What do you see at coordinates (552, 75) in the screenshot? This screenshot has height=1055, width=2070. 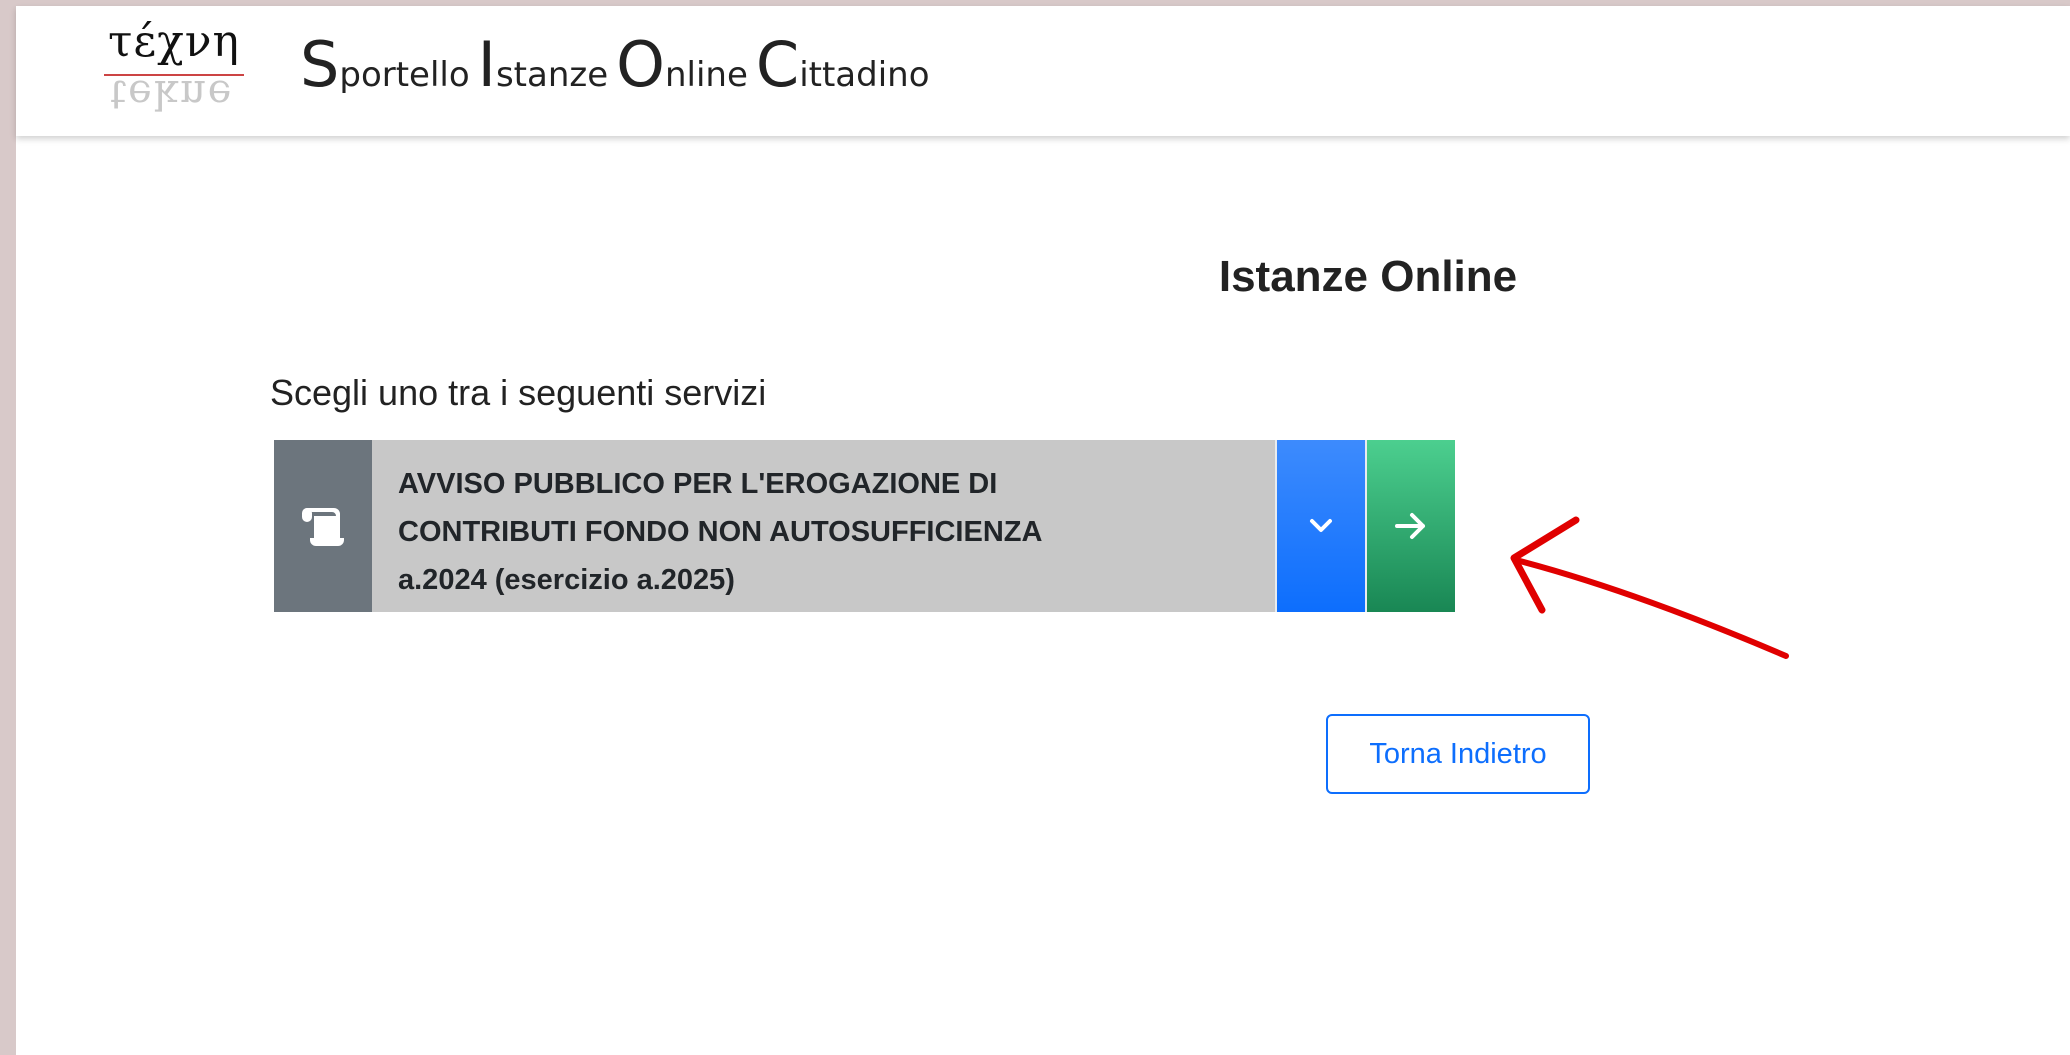 I see `app-title-word: stanze` at bounding box center [552, 75].